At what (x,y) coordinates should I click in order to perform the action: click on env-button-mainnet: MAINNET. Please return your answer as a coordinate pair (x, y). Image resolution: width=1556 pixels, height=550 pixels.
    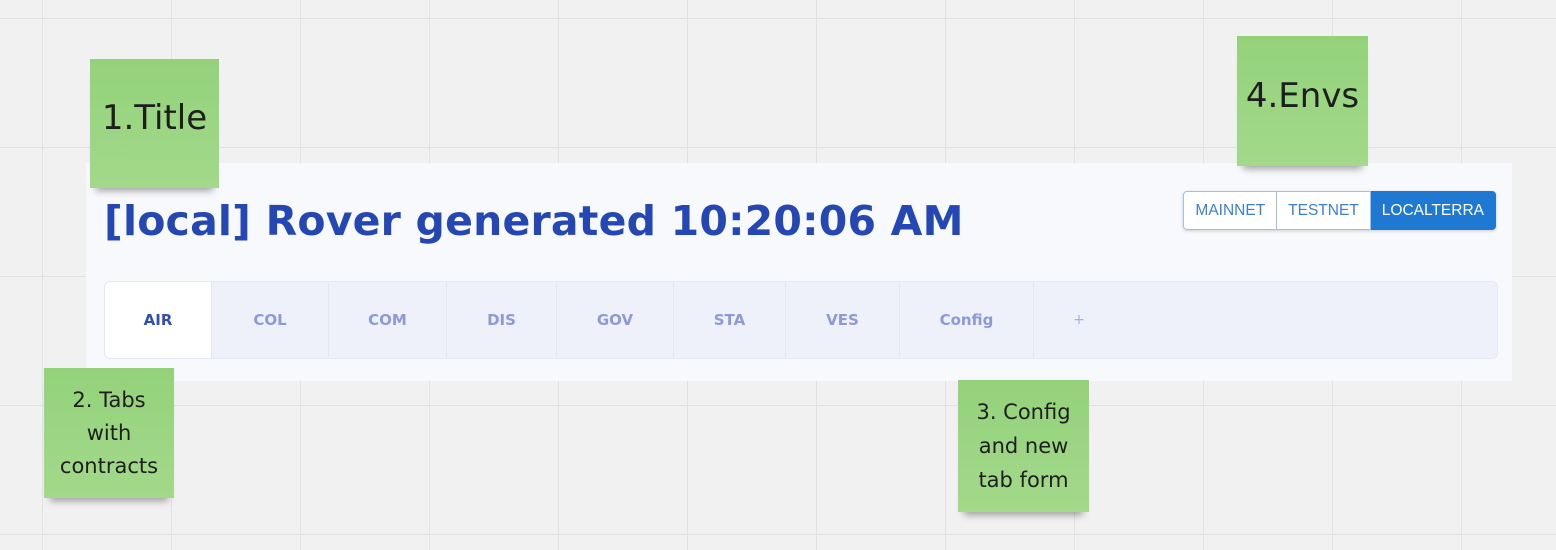
    Looking at the image, I should click on (1230, 210).